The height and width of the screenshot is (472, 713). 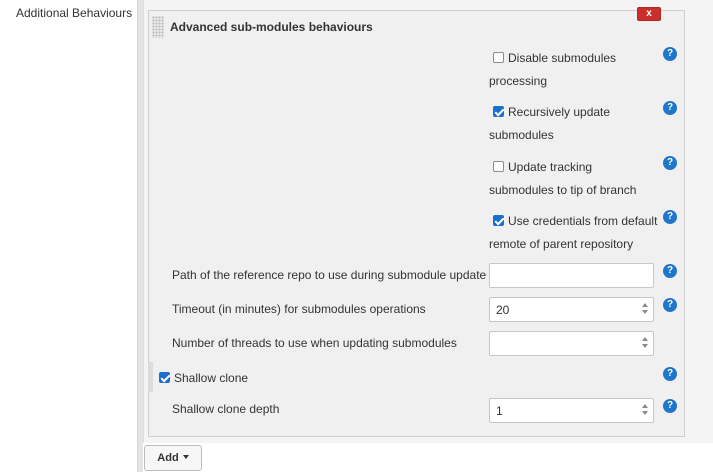 What do you see at coordinates (498, 57) in the screenshot?
I see `disable-submodules-checkbox` at bounding box center [498, 57].